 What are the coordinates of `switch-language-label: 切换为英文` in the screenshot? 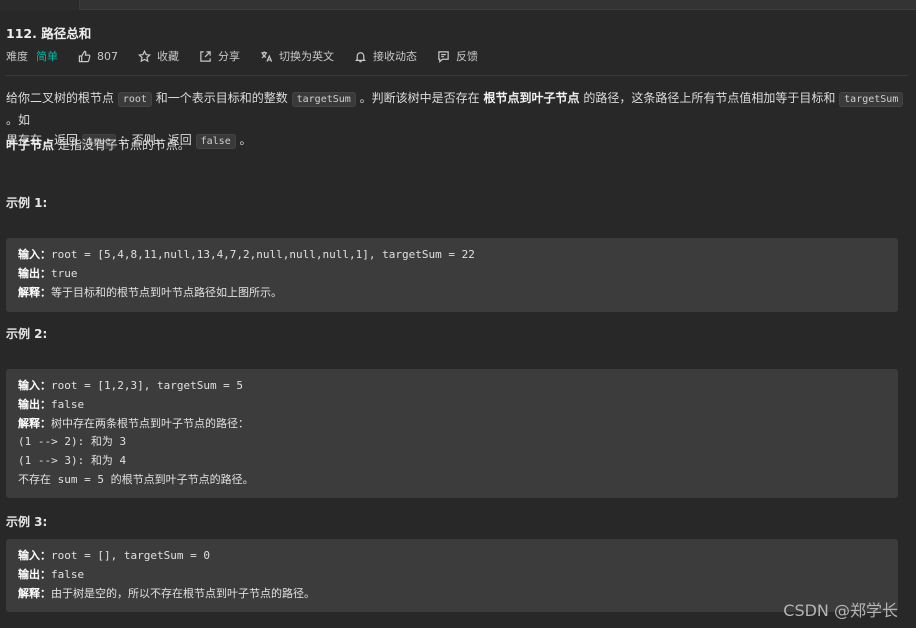 It's located at (306, 56).